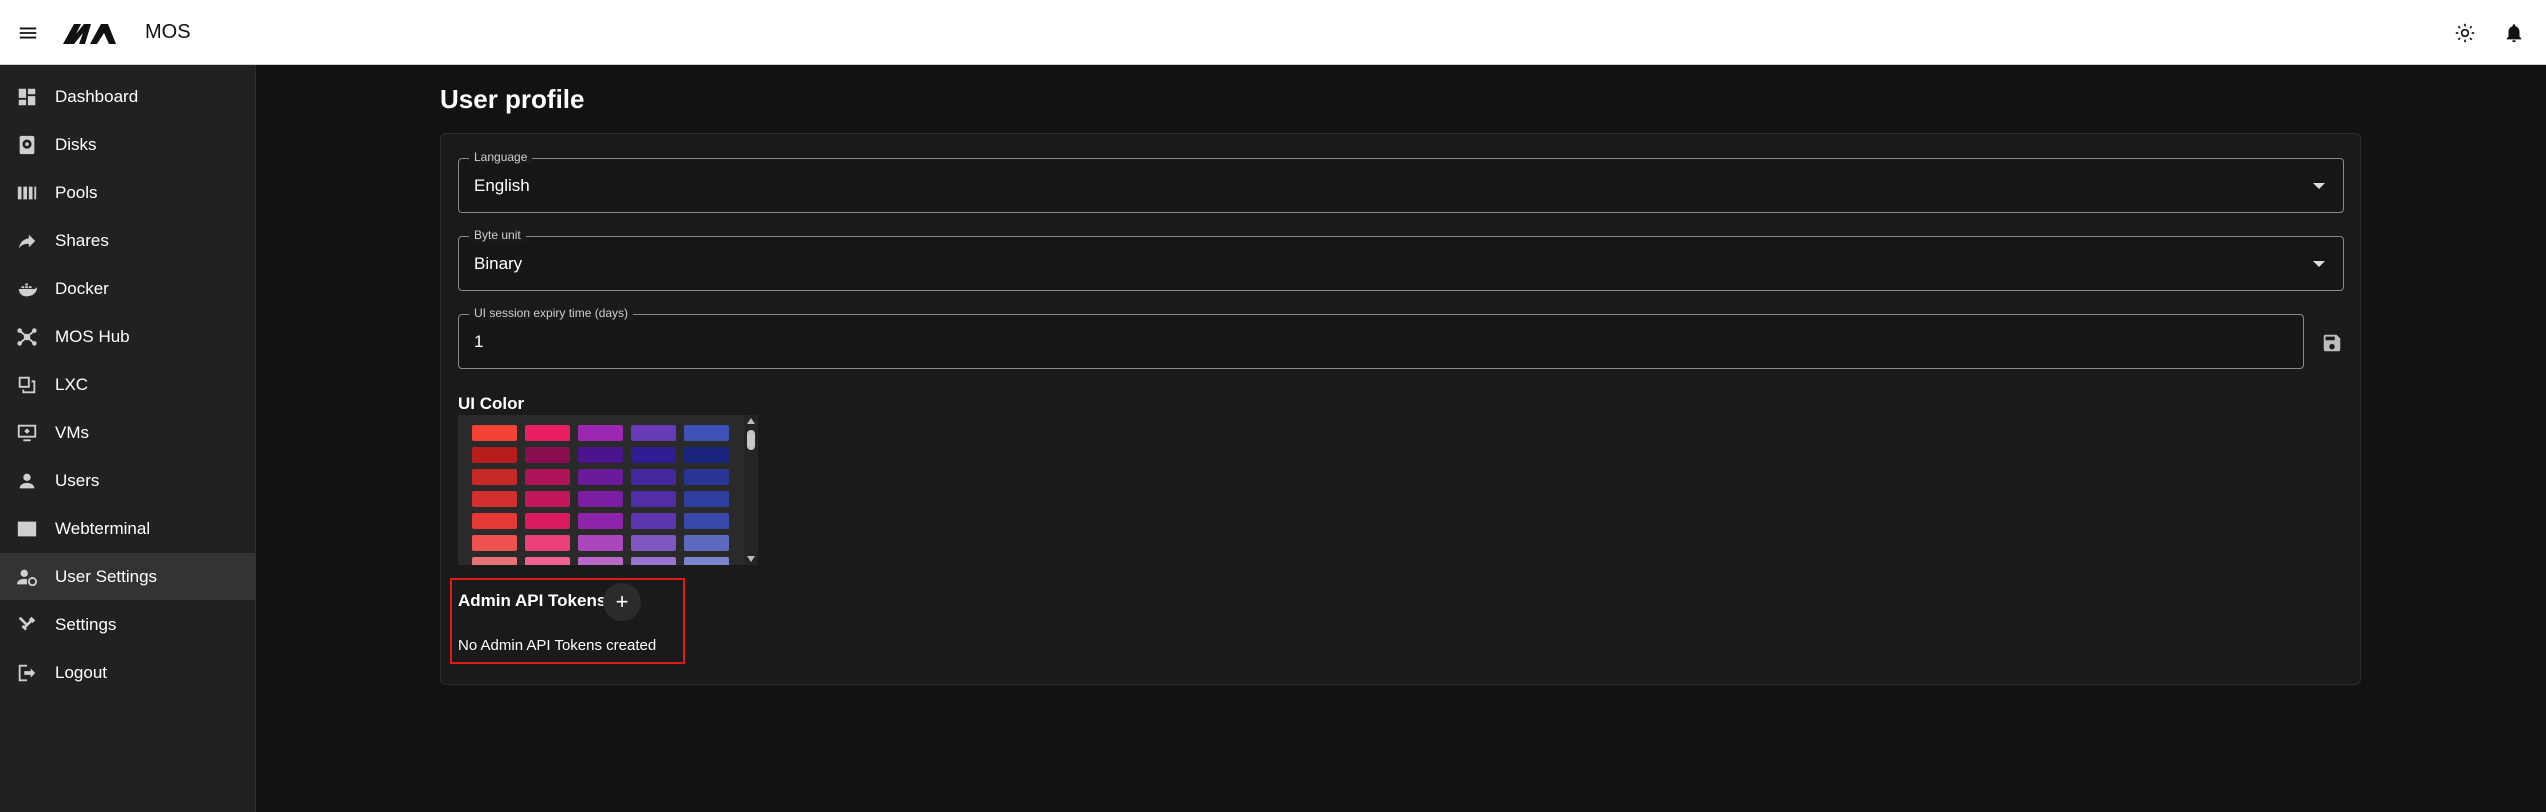 Image resolution: width=2546 pixels, height=812 pixels. Describe the element at coordinates (498, 263) in the screenshot. I see `byte-unit-value: Binary` at that location.